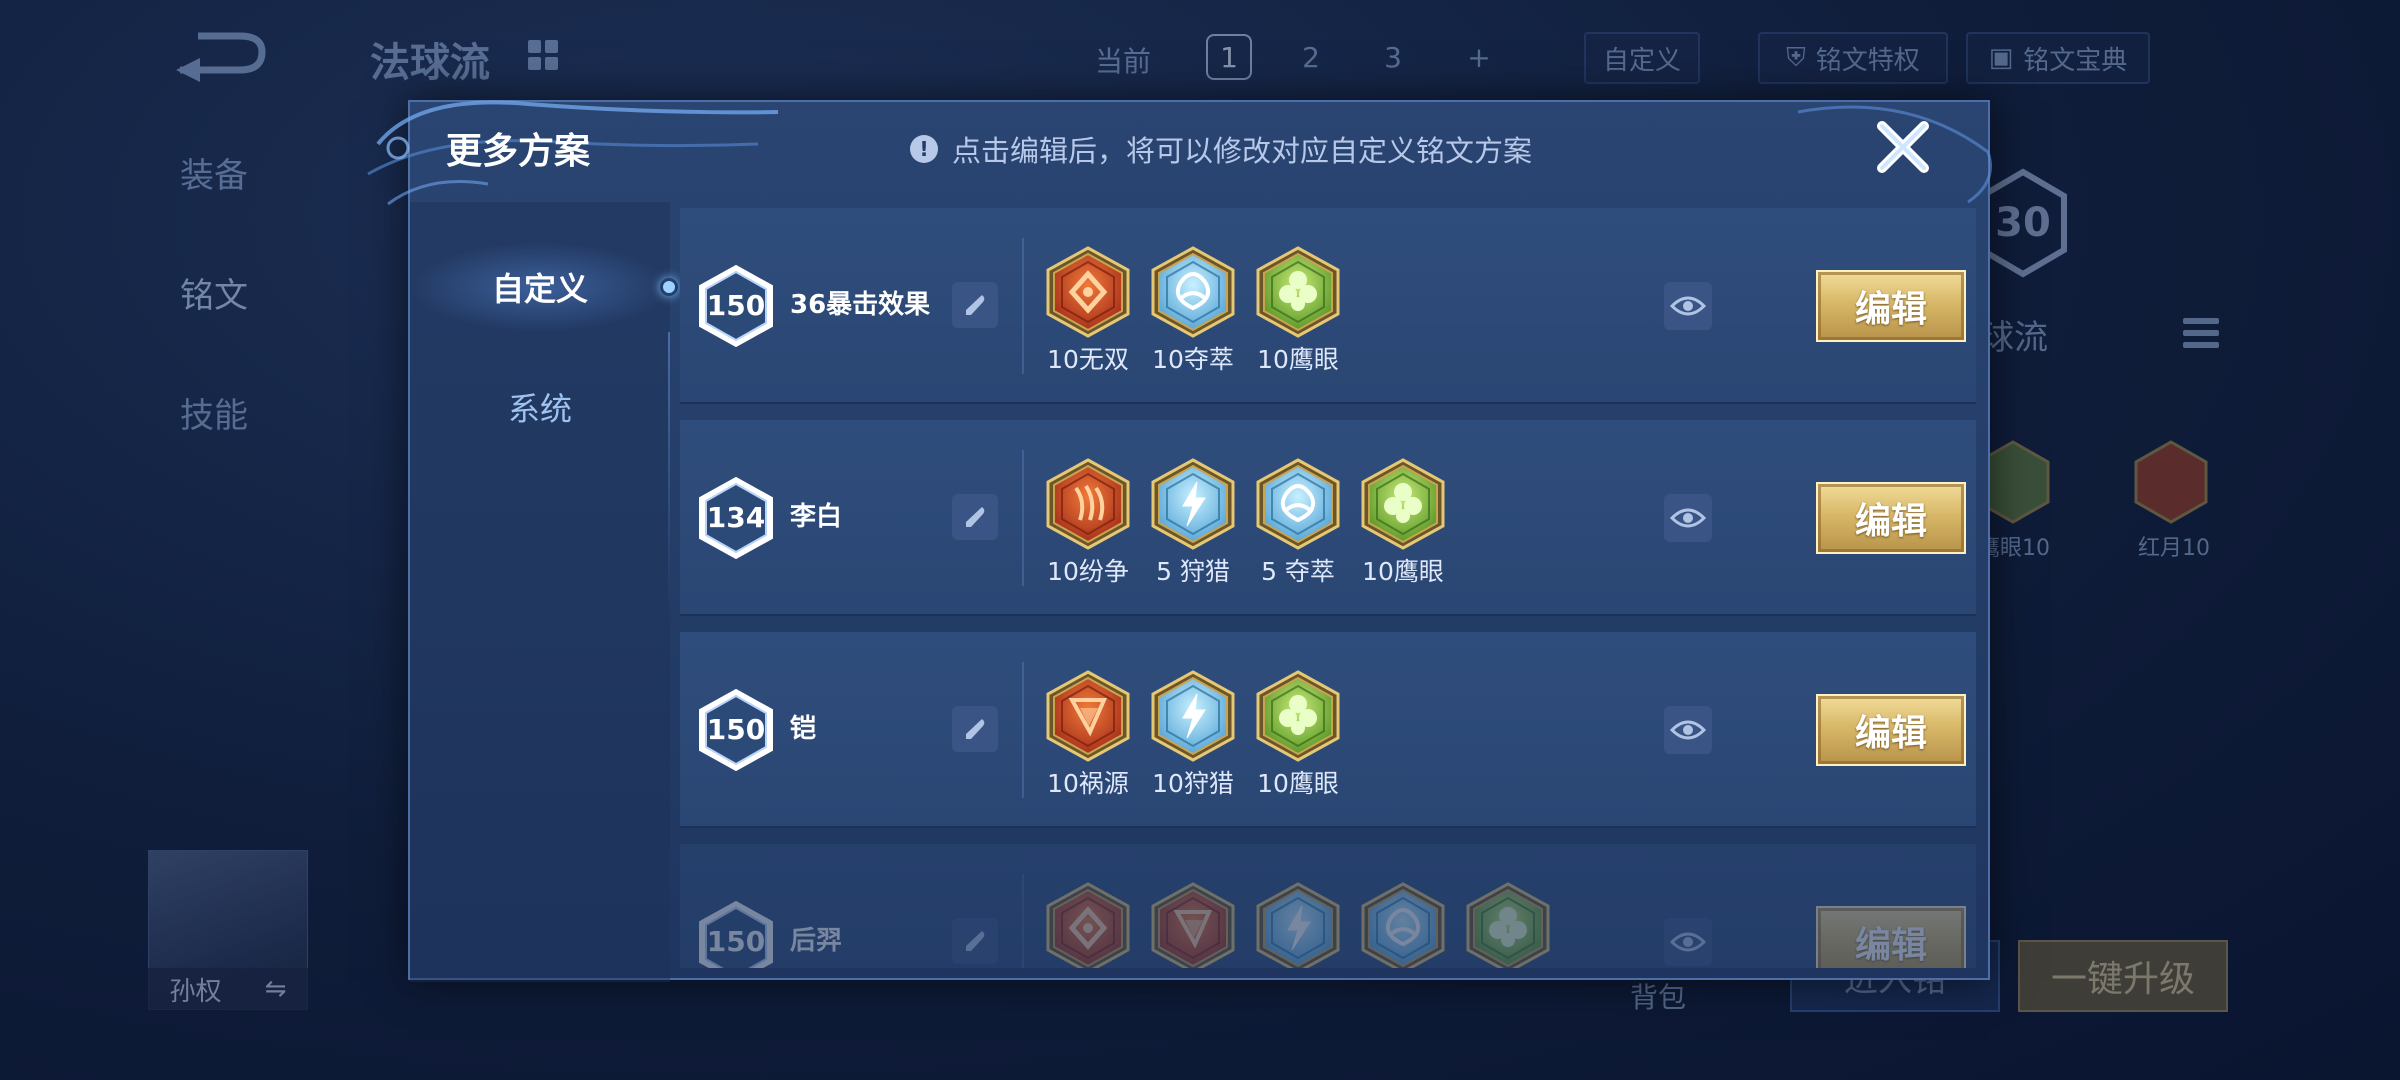 The width and height of the screenshot is (2400, 1080). I want to click on tab-custom: 自定义, so click(544, 287).